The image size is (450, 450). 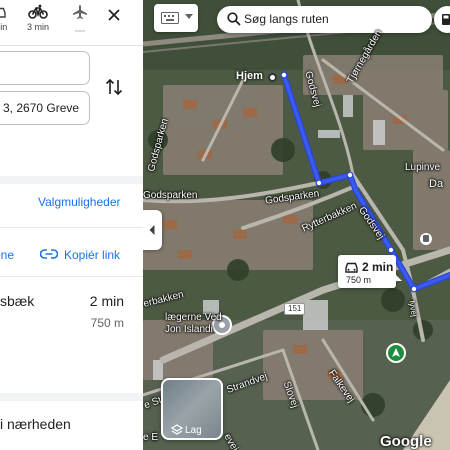 I want to click on search-placeholder: Søg langs ruten, so click(x=286, y=19).